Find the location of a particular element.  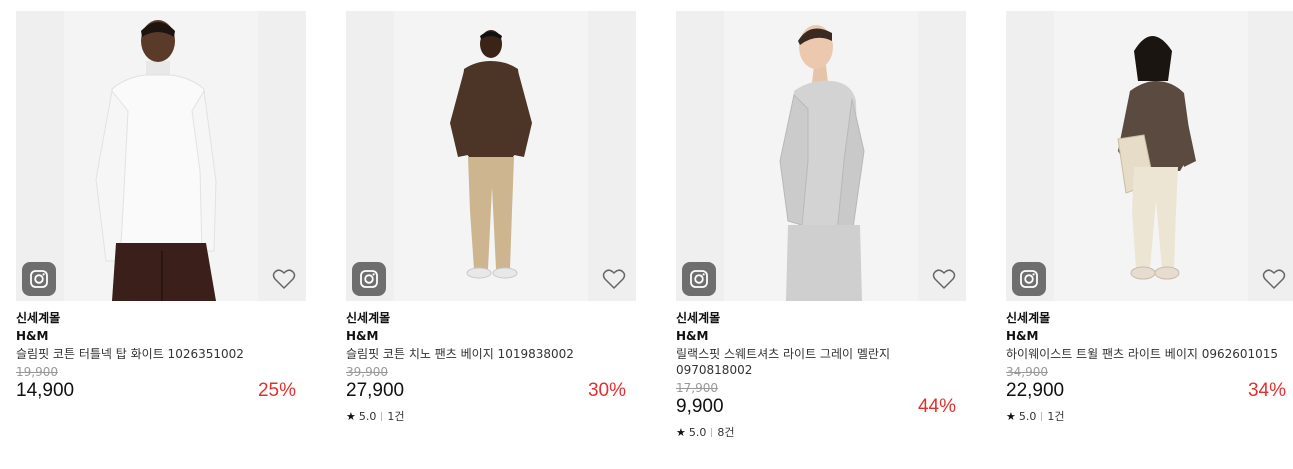

discount-rate: 25% is located at coordinates (276, 390).